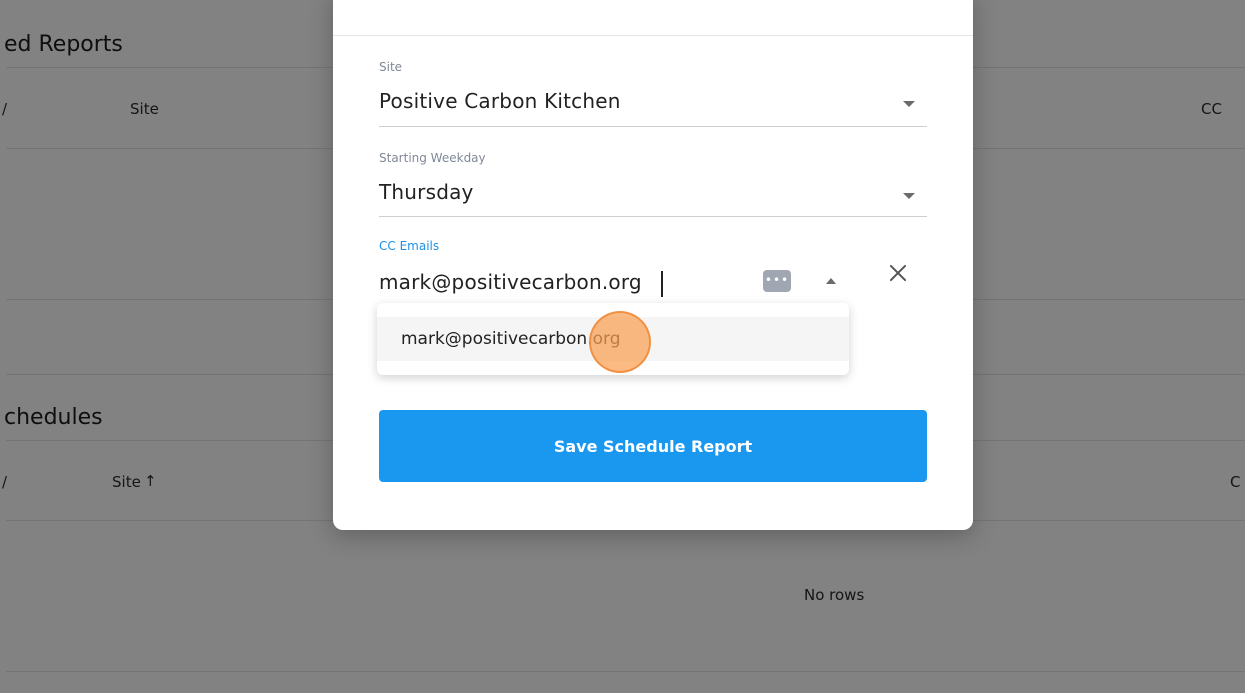 The width and height of the screenshot is (1245, 693). Describe the element at coordinates (831, 281) in the screenshot. I see `caret-up-icon` at that location.